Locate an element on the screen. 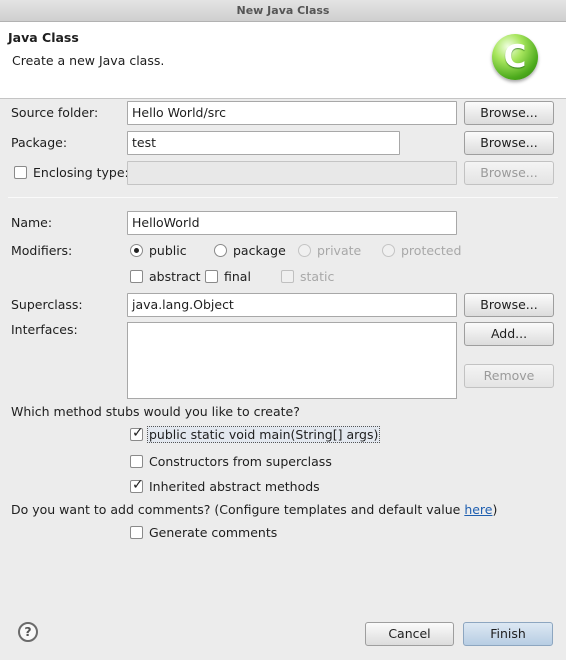 The image size is (566, 660). source-folder-label: Source folder: is located at coordinates (55, 112).